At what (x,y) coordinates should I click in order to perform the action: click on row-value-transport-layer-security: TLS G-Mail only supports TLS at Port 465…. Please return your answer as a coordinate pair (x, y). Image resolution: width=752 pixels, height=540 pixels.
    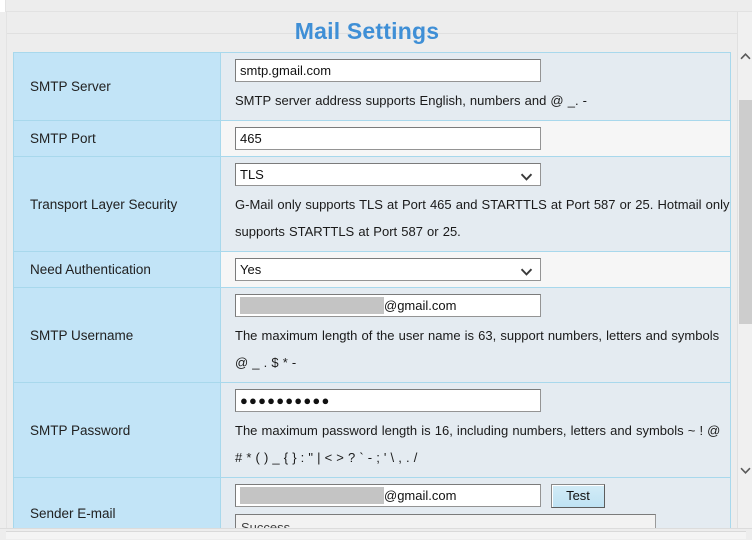
    Looking at the image, I should click on (475, 204).